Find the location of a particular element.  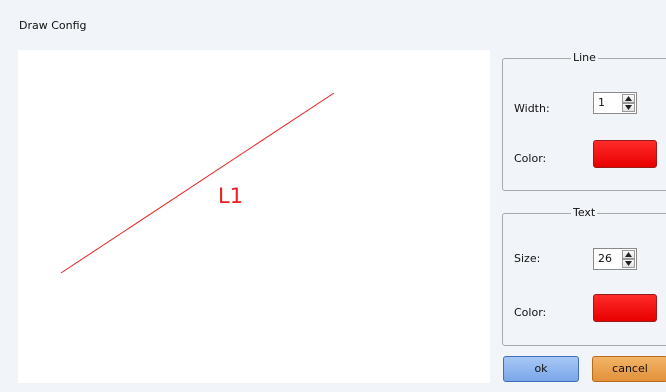

text-size-value: 26 is located at coordinates (605, 258).